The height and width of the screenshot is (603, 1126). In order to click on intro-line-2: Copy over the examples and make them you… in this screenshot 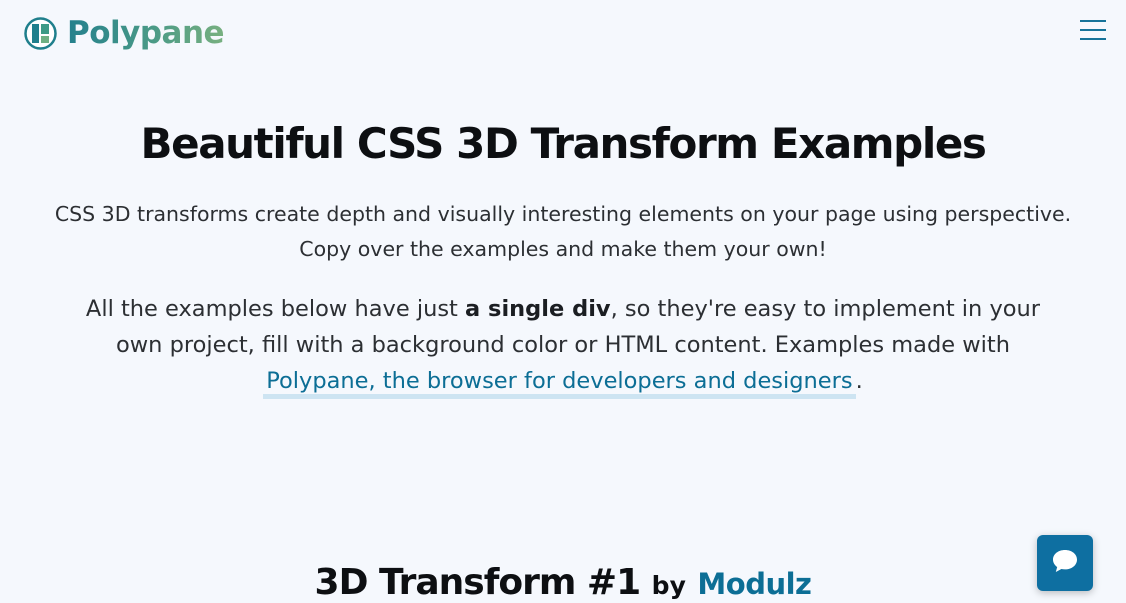, I will do `click(563, 249)`.